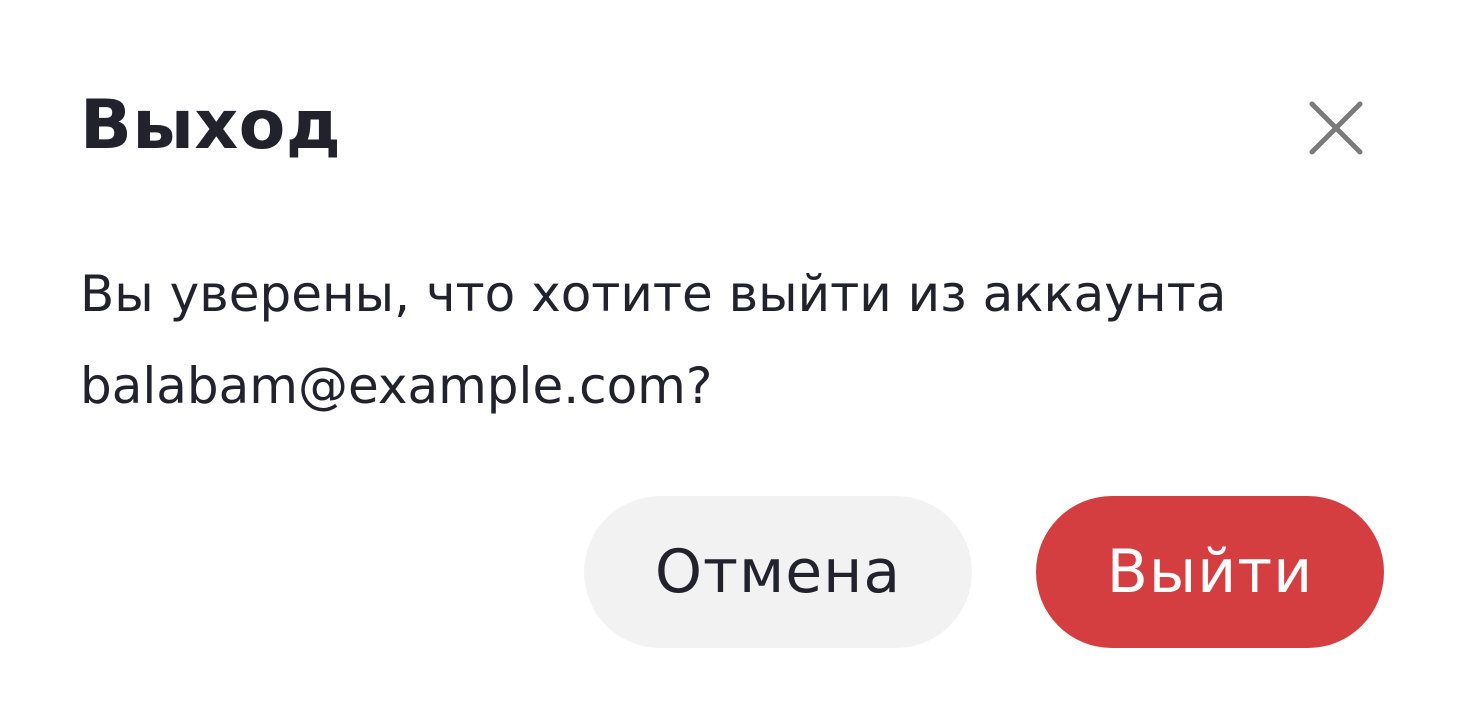  Describe the element at coordinates (778, 572) in the screenshot. I see `cancel-button: Отмена` at that location.